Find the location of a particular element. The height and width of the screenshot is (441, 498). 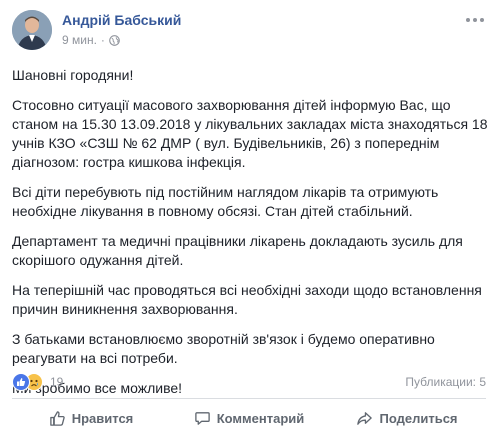

like-button: Нравится is located at coordinates (91, 418).